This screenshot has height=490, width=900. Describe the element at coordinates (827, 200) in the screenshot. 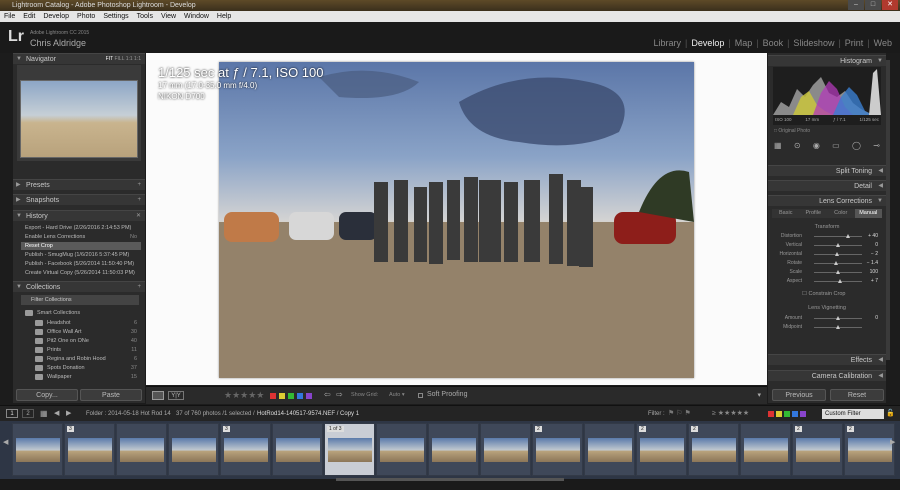

I see `lens-corrections-header: Lens Corrections ▼` at that location.